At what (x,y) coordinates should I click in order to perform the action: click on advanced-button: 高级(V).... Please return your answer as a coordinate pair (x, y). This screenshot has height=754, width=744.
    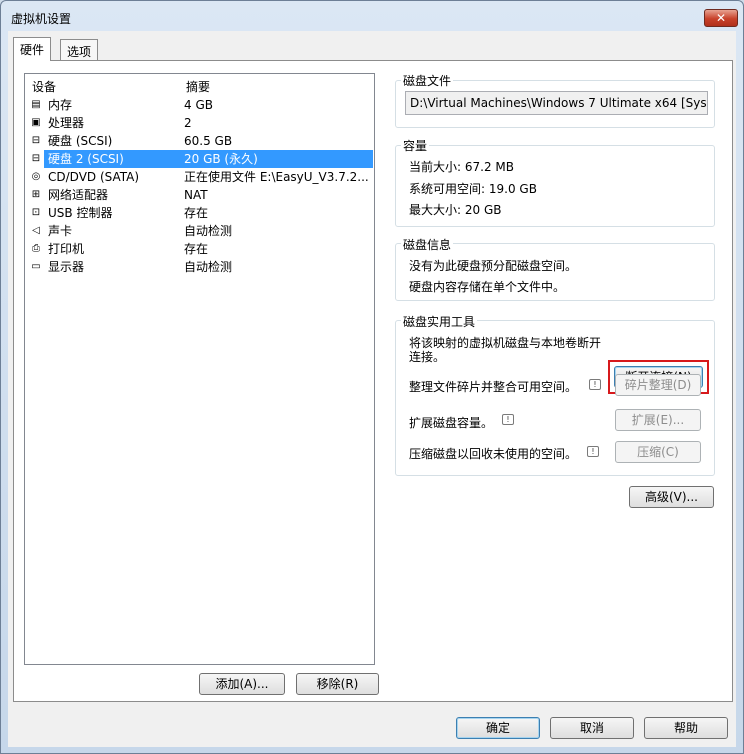
    Looking at the image, I should click on (671, 497).